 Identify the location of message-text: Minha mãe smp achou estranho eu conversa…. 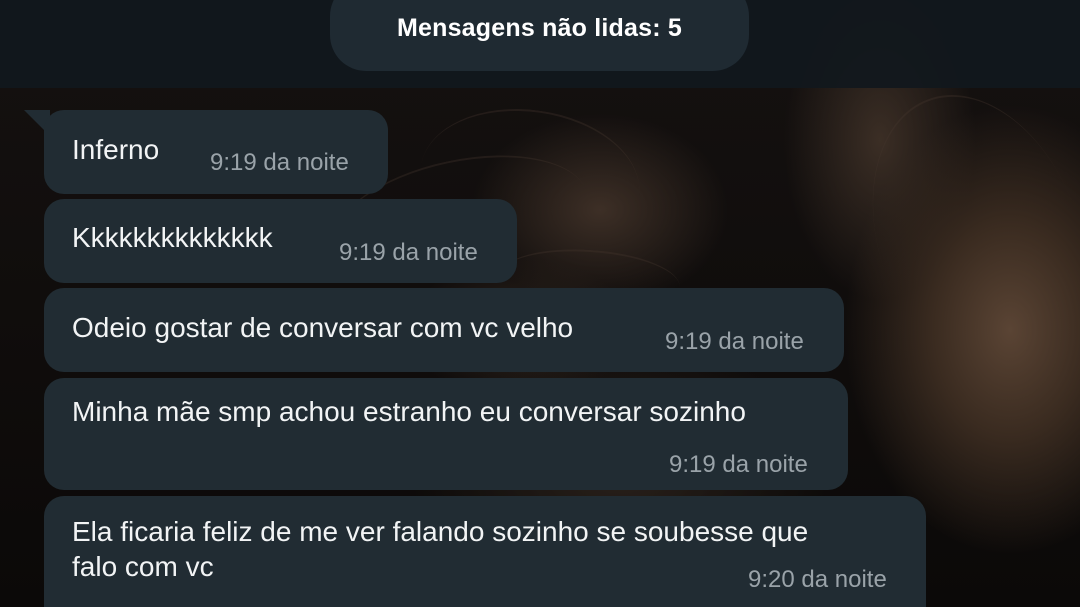
(409, 411).